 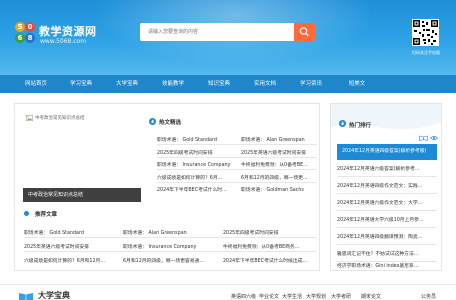 What do you see at coordinates (311, 84) in the screenshot?
I see `nav-item-news: 学习资讯` at bounding box center [311, 84].